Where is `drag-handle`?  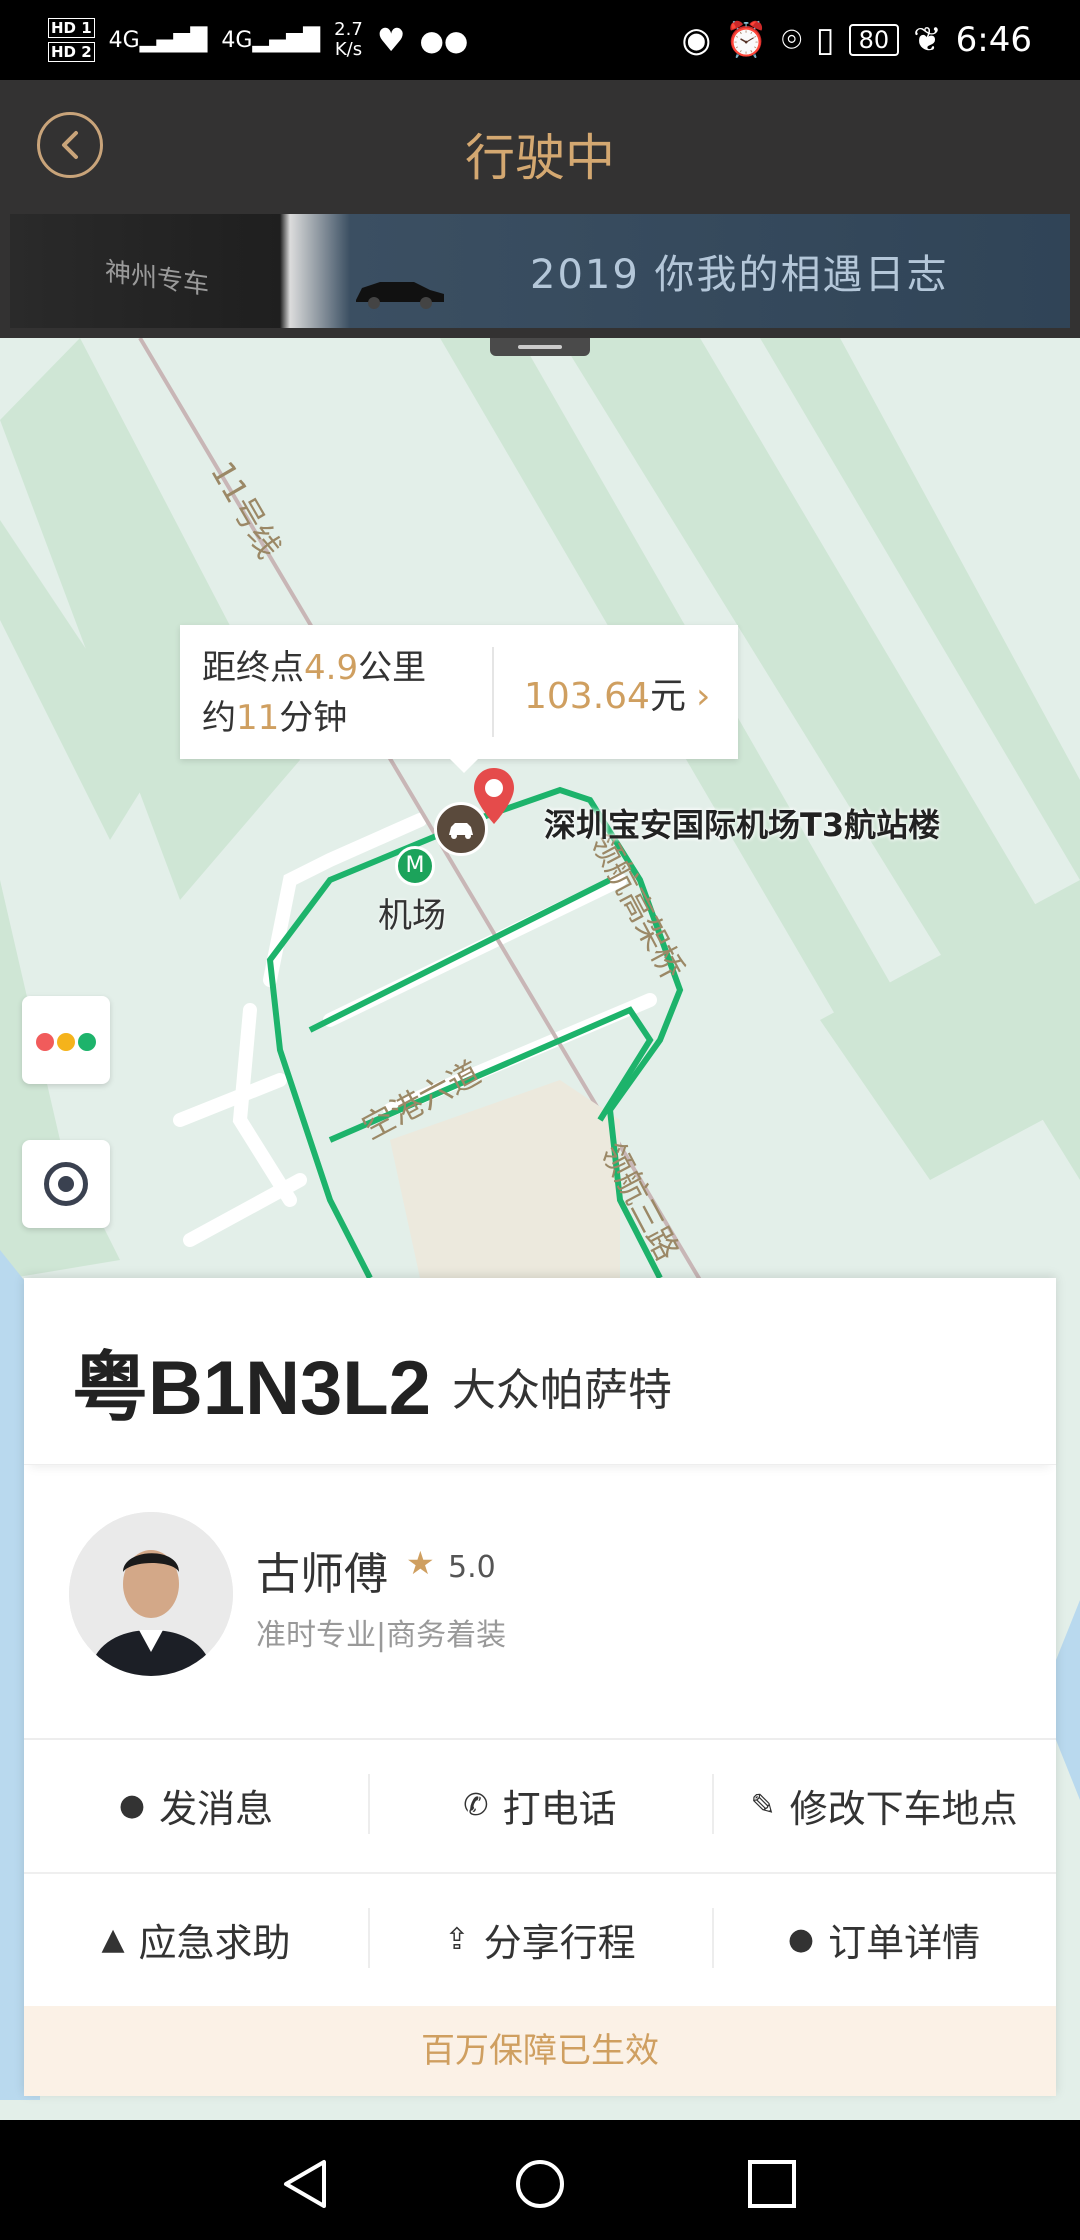
drag-handle is located at coordinates (540, 347).